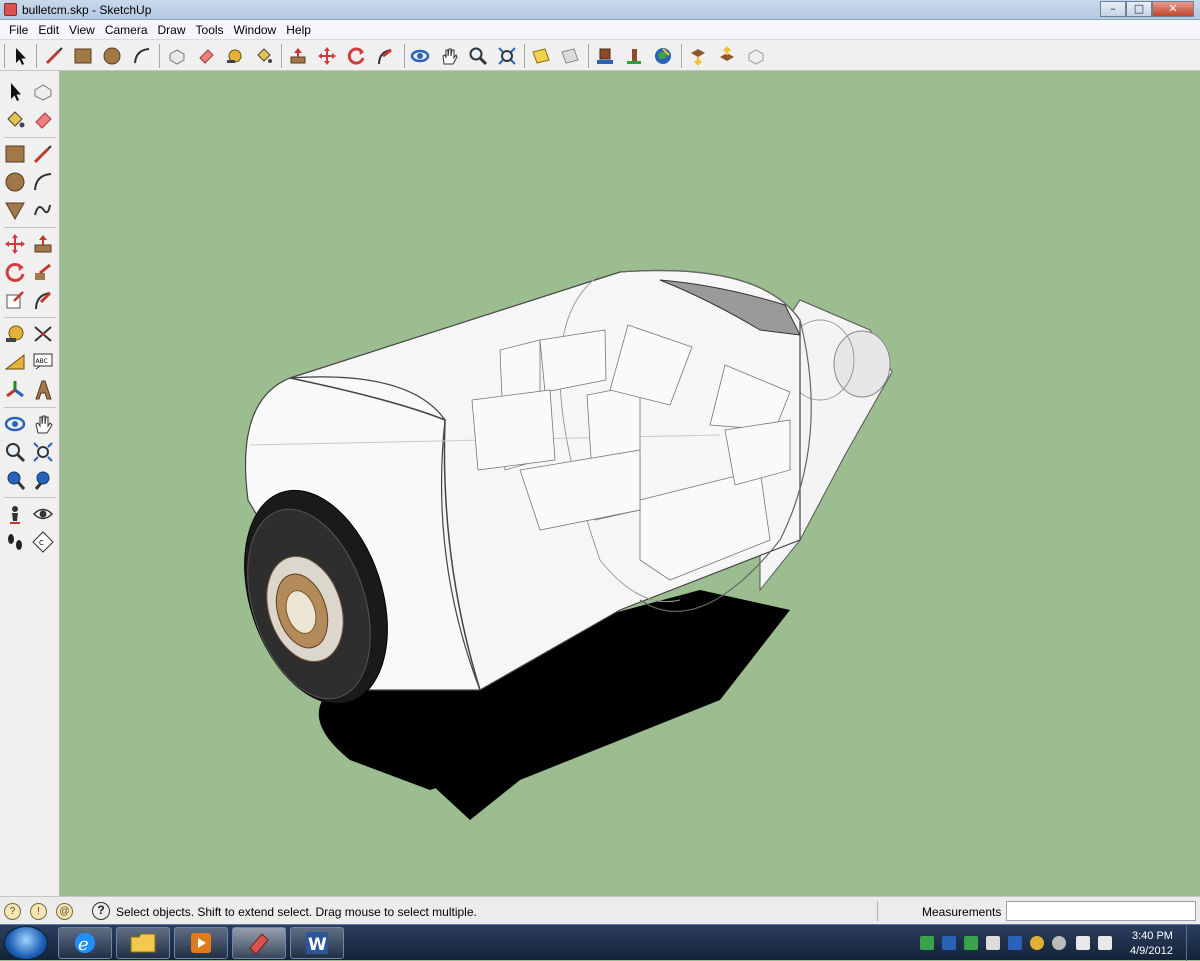  Describe the element at coordinates (43, 390) in the screenshot. I see `3d-text-icon` at that location.